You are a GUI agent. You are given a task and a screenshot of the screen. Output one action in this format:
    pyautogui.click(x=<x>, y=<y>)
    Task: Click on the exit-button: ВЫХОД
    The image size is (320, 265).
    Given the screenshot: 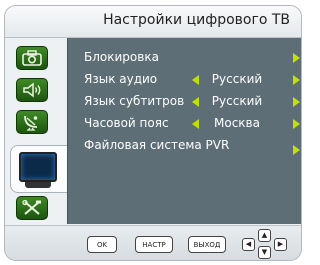 What is the action you would take?
    pyautogui.click(x=207, y=244)
    